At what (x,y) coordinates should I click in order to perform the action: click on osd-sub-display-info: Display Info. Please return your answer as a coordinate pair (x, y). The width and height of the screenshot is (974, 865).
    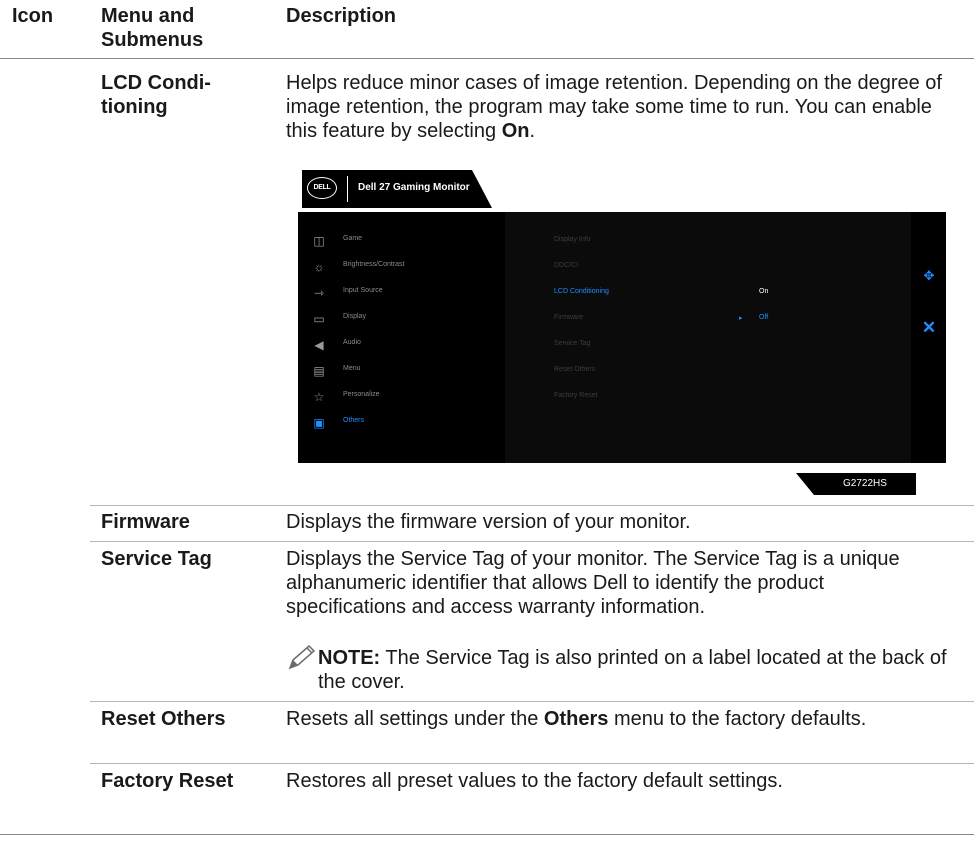
    Looking at the image, I should click on (572, 239).